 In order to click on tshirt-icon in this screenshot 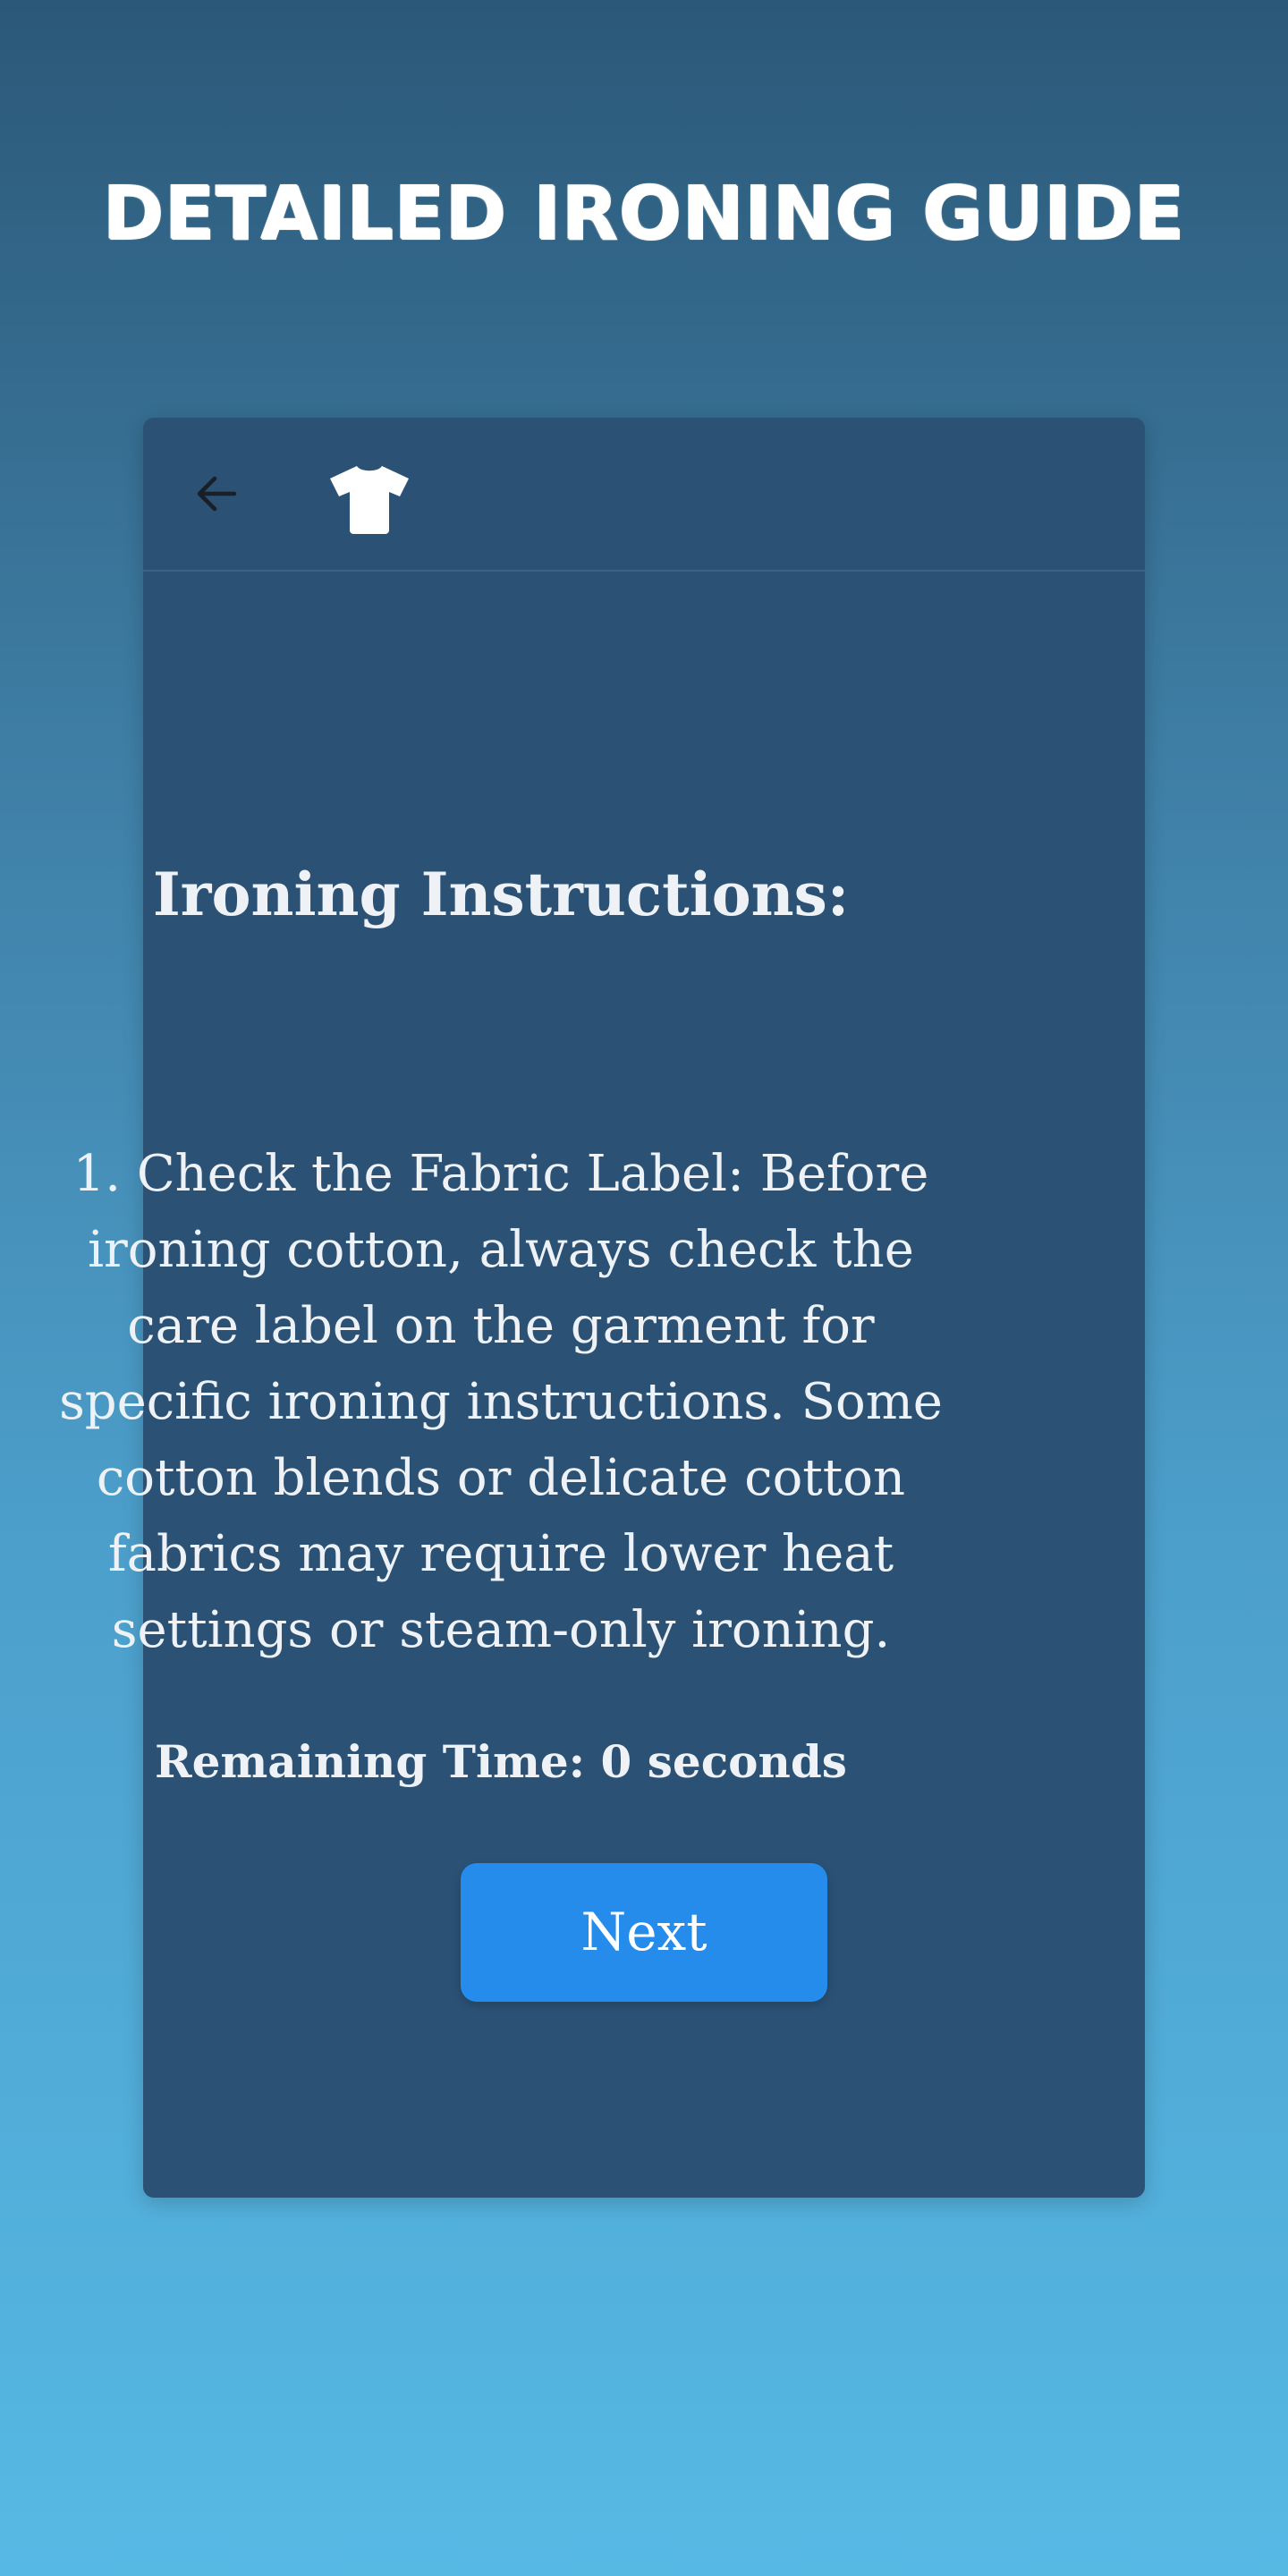, I will do `click(369, 498)`.